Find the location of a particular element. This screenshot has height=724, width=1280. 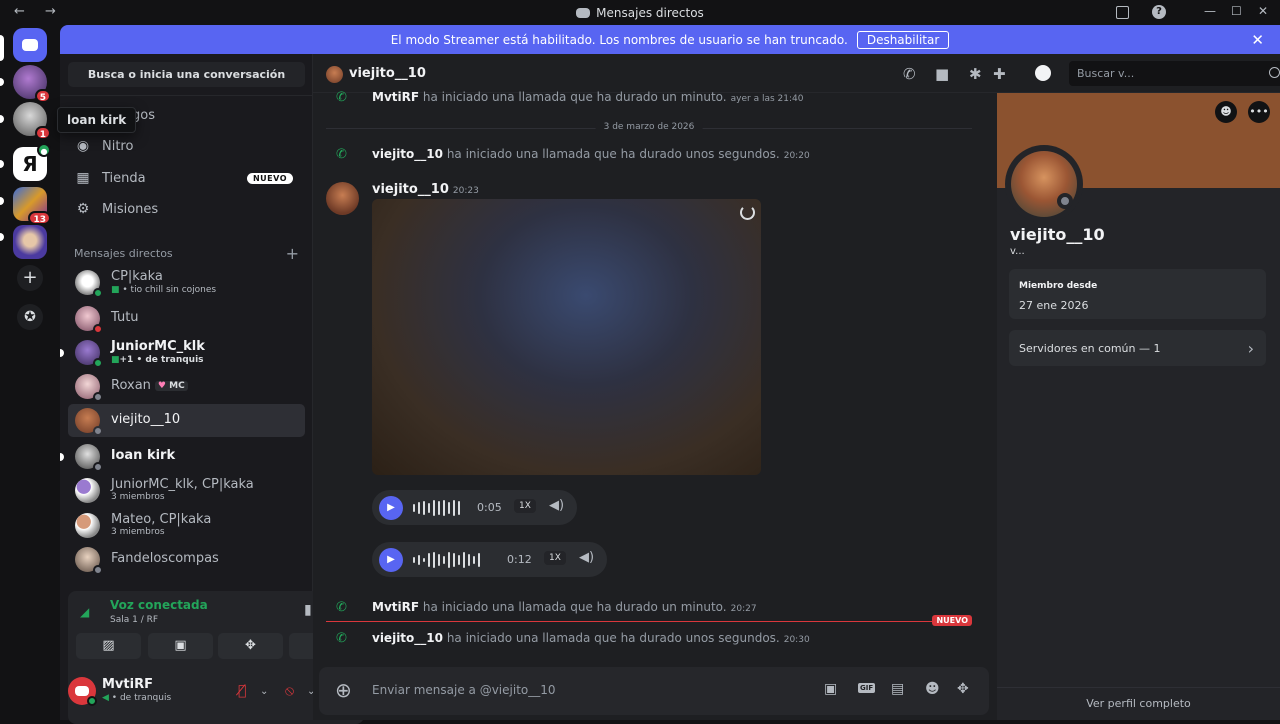

nav-quests: ⚙ Misiones is located at coordinates (186, 209).